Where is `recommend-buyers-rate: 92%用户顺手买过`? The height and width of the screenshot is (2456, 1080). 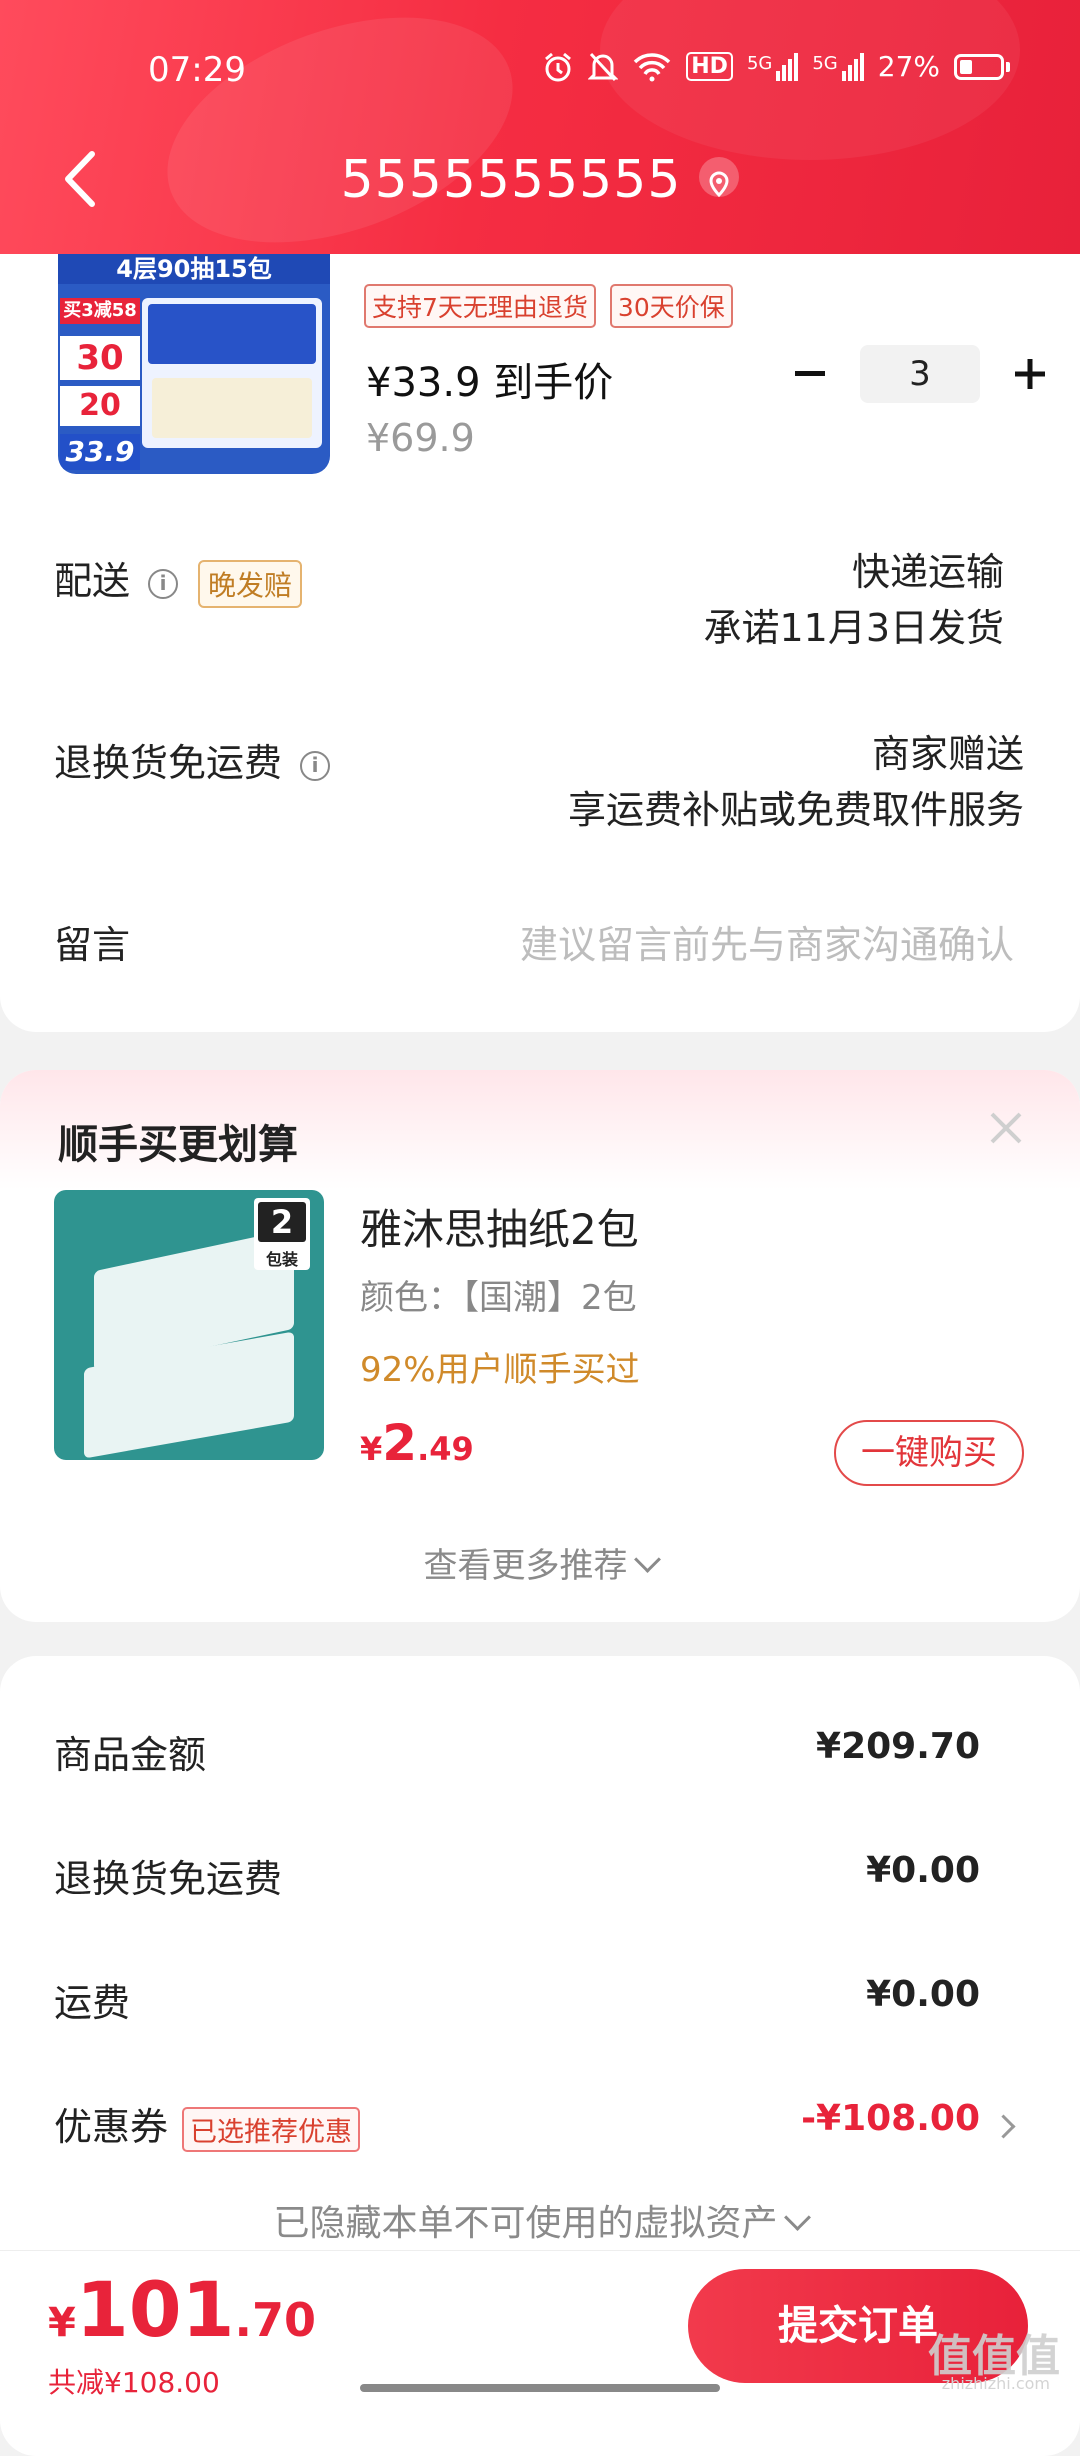 recommend-buyers-rate: 92%用户顺手买过 is located at coordinates (500, 1370).